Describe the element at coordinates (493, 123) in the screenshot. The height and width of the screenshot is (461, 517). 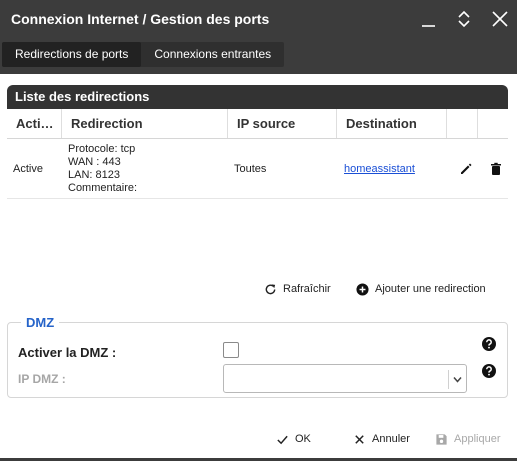
I see `column-header-delete` at that location.